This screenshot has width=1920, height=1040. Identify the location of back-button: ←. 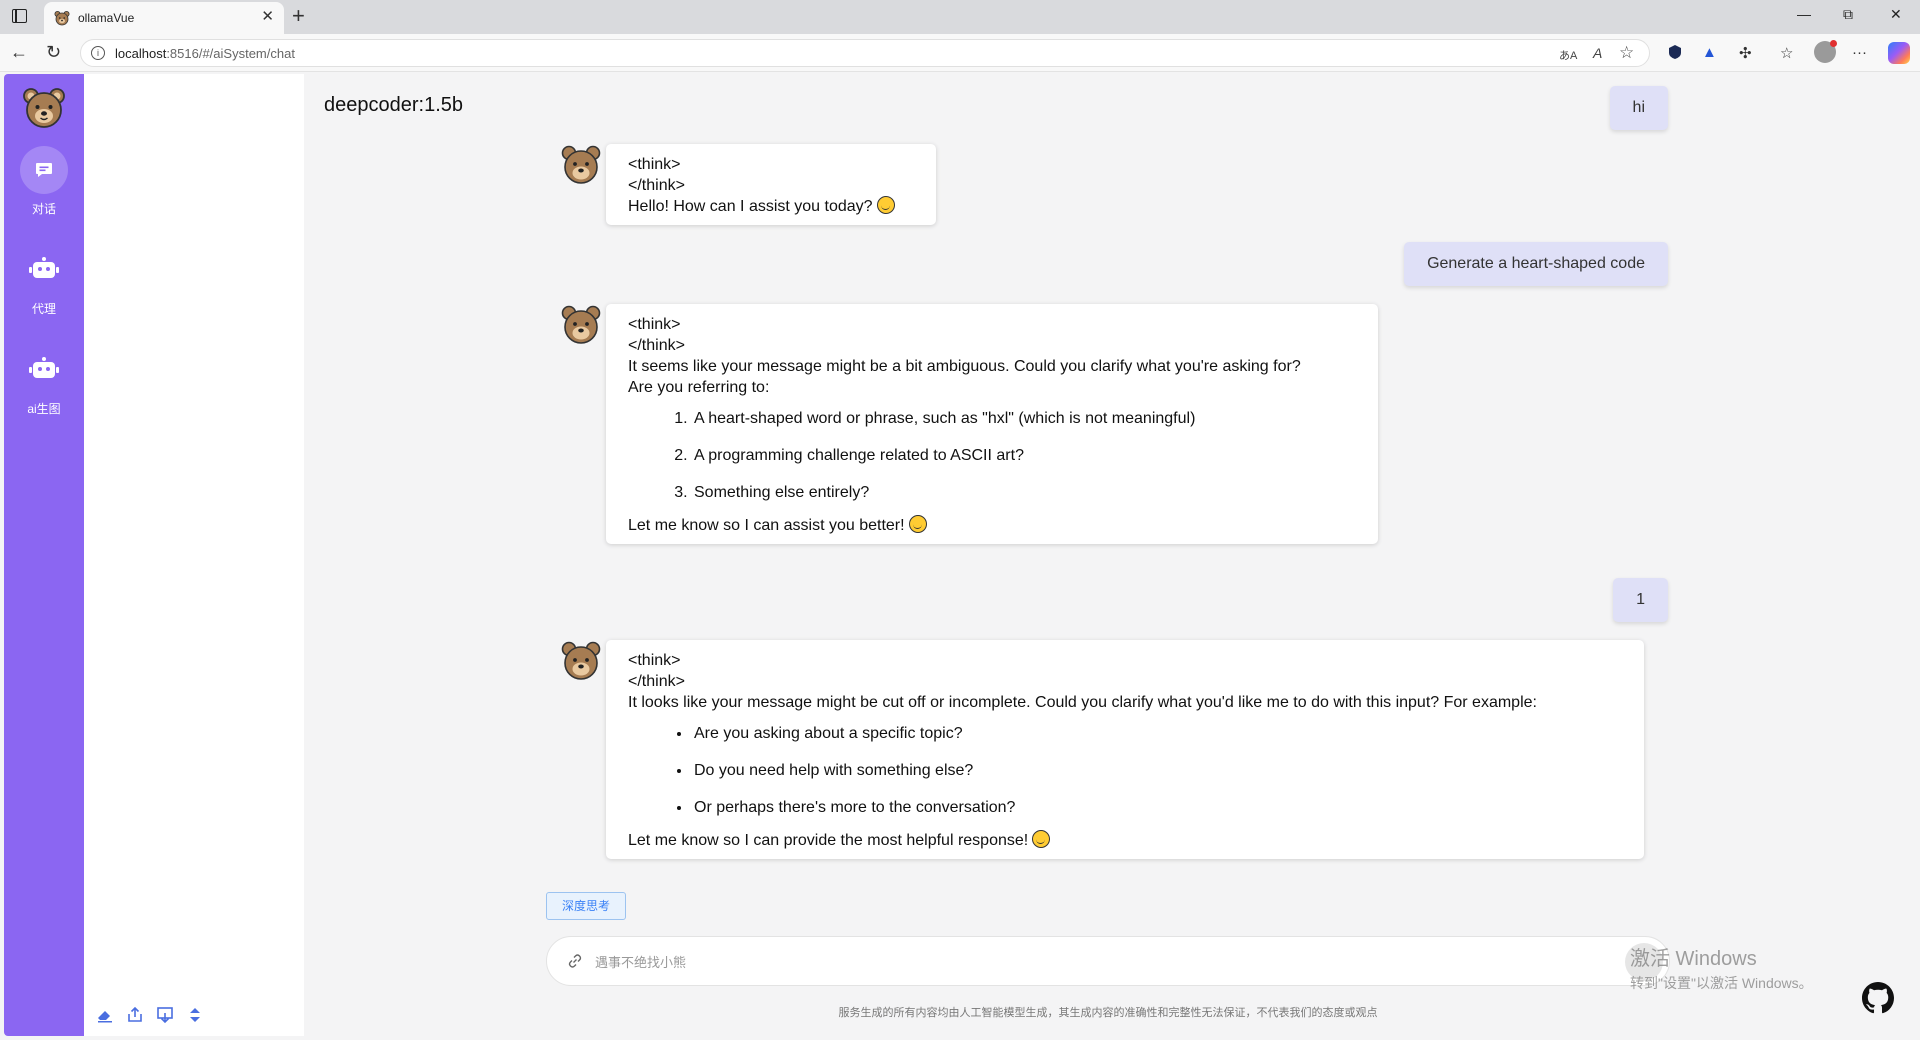
(19, 52).